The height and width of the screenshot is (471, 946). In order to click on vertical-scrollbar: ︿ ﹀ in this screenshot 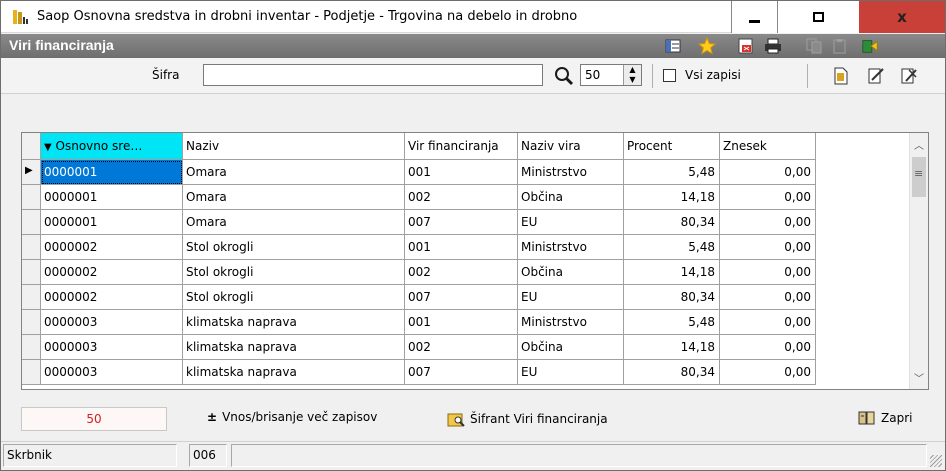, I will do `click(918, 261)`.